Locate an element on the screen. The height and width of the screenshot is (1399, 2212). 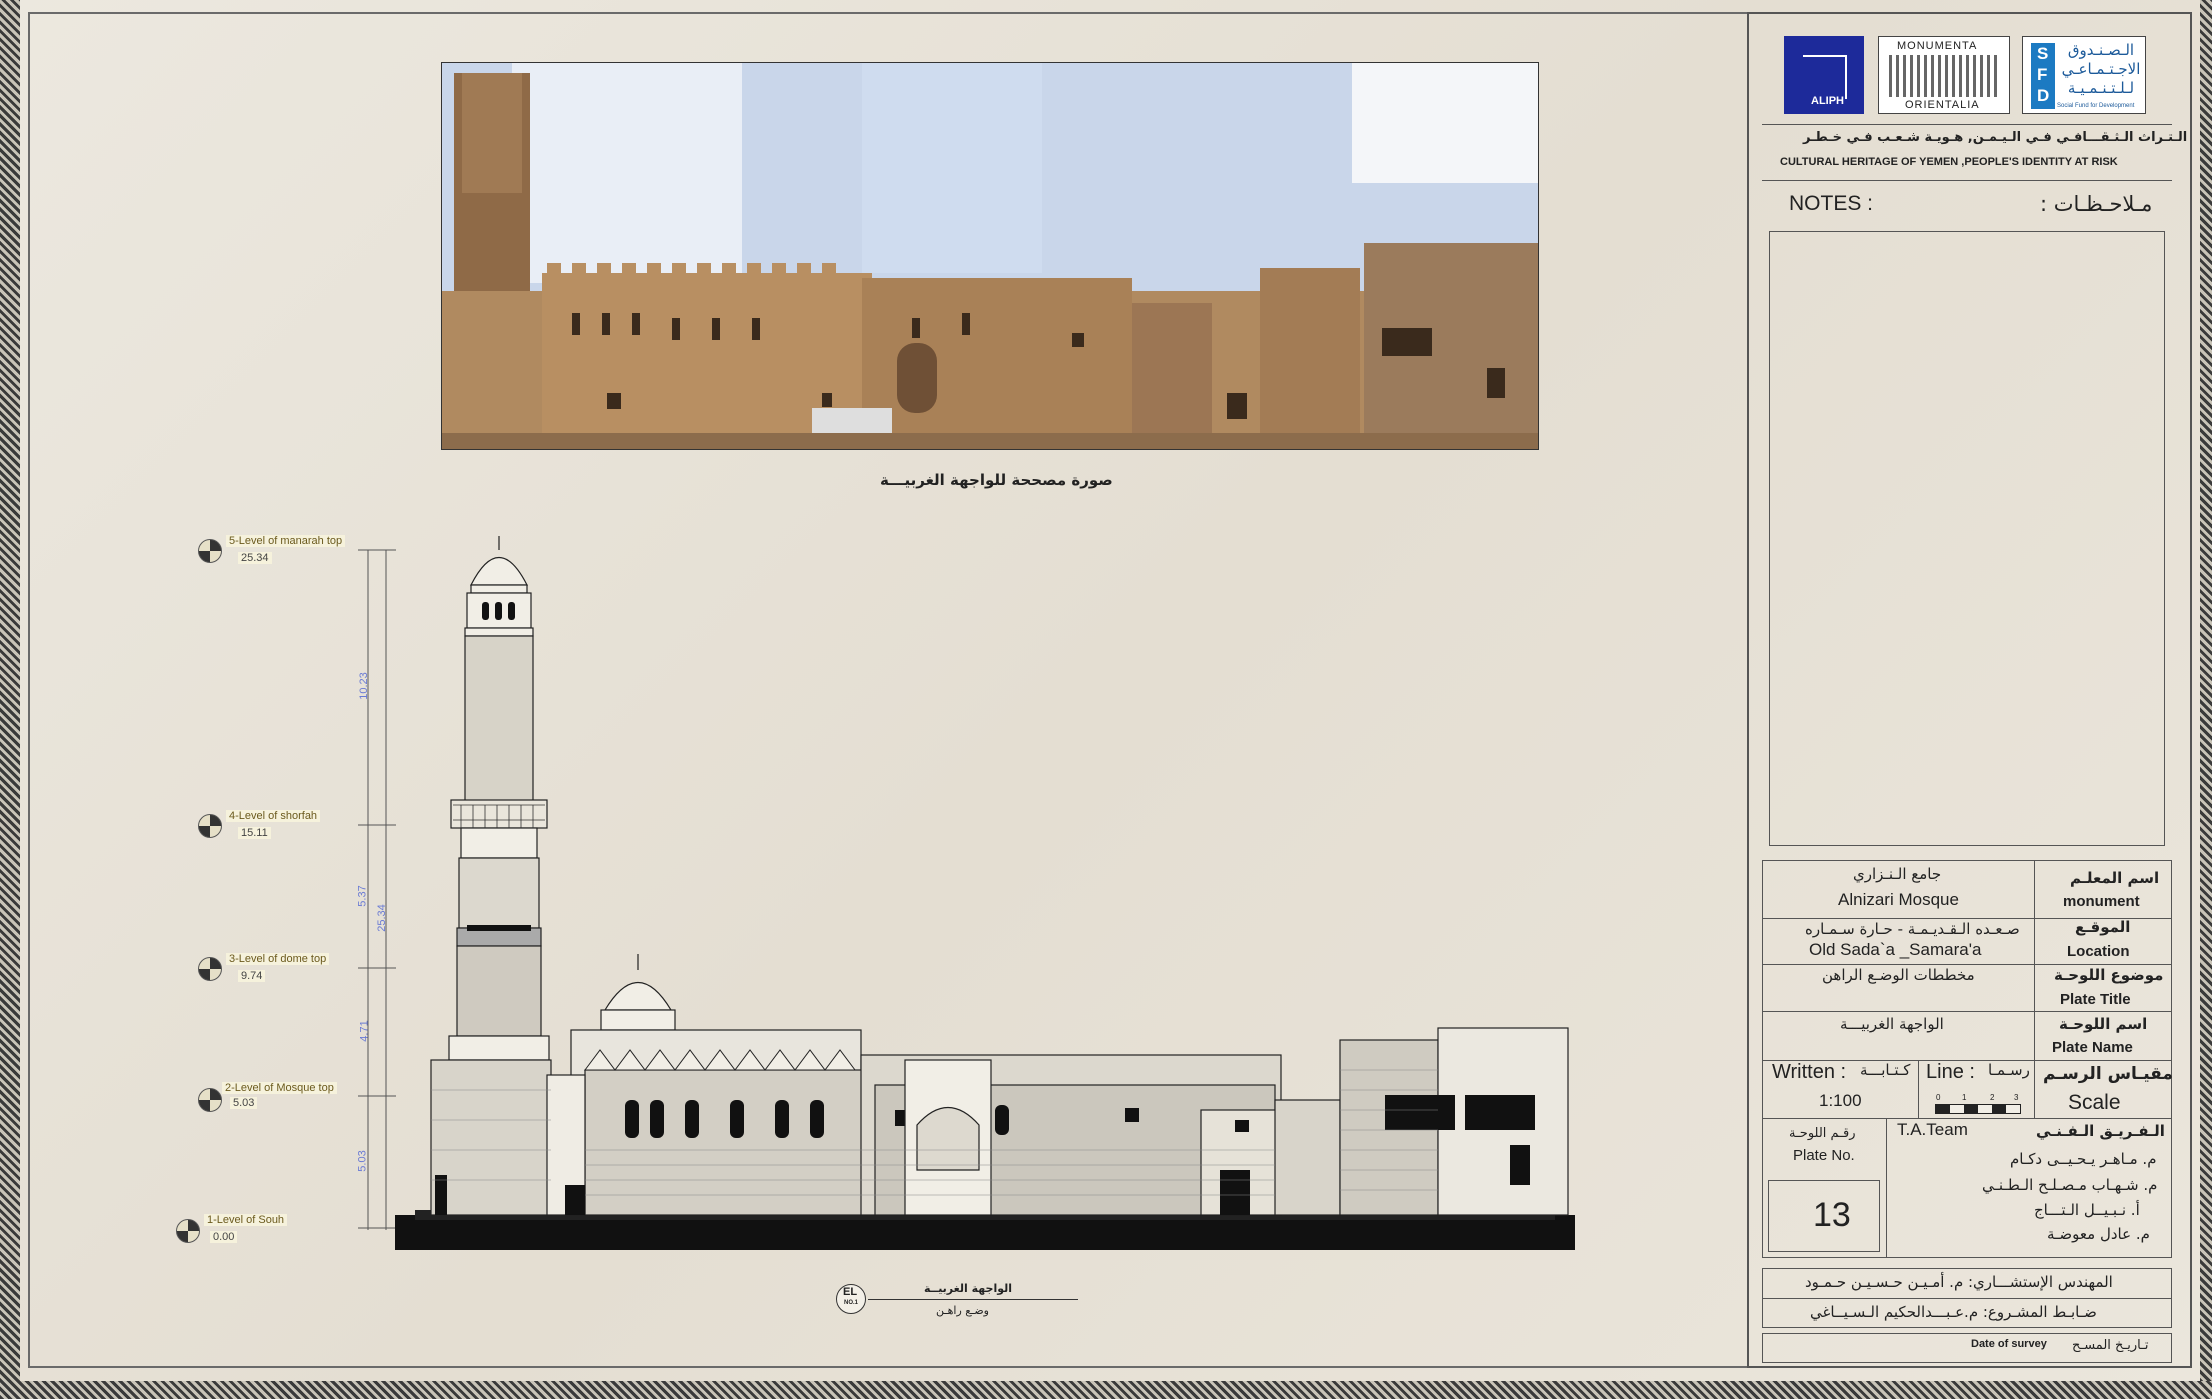
aliph-logo-text: ALIPH is located at coordinates (1827, 101).